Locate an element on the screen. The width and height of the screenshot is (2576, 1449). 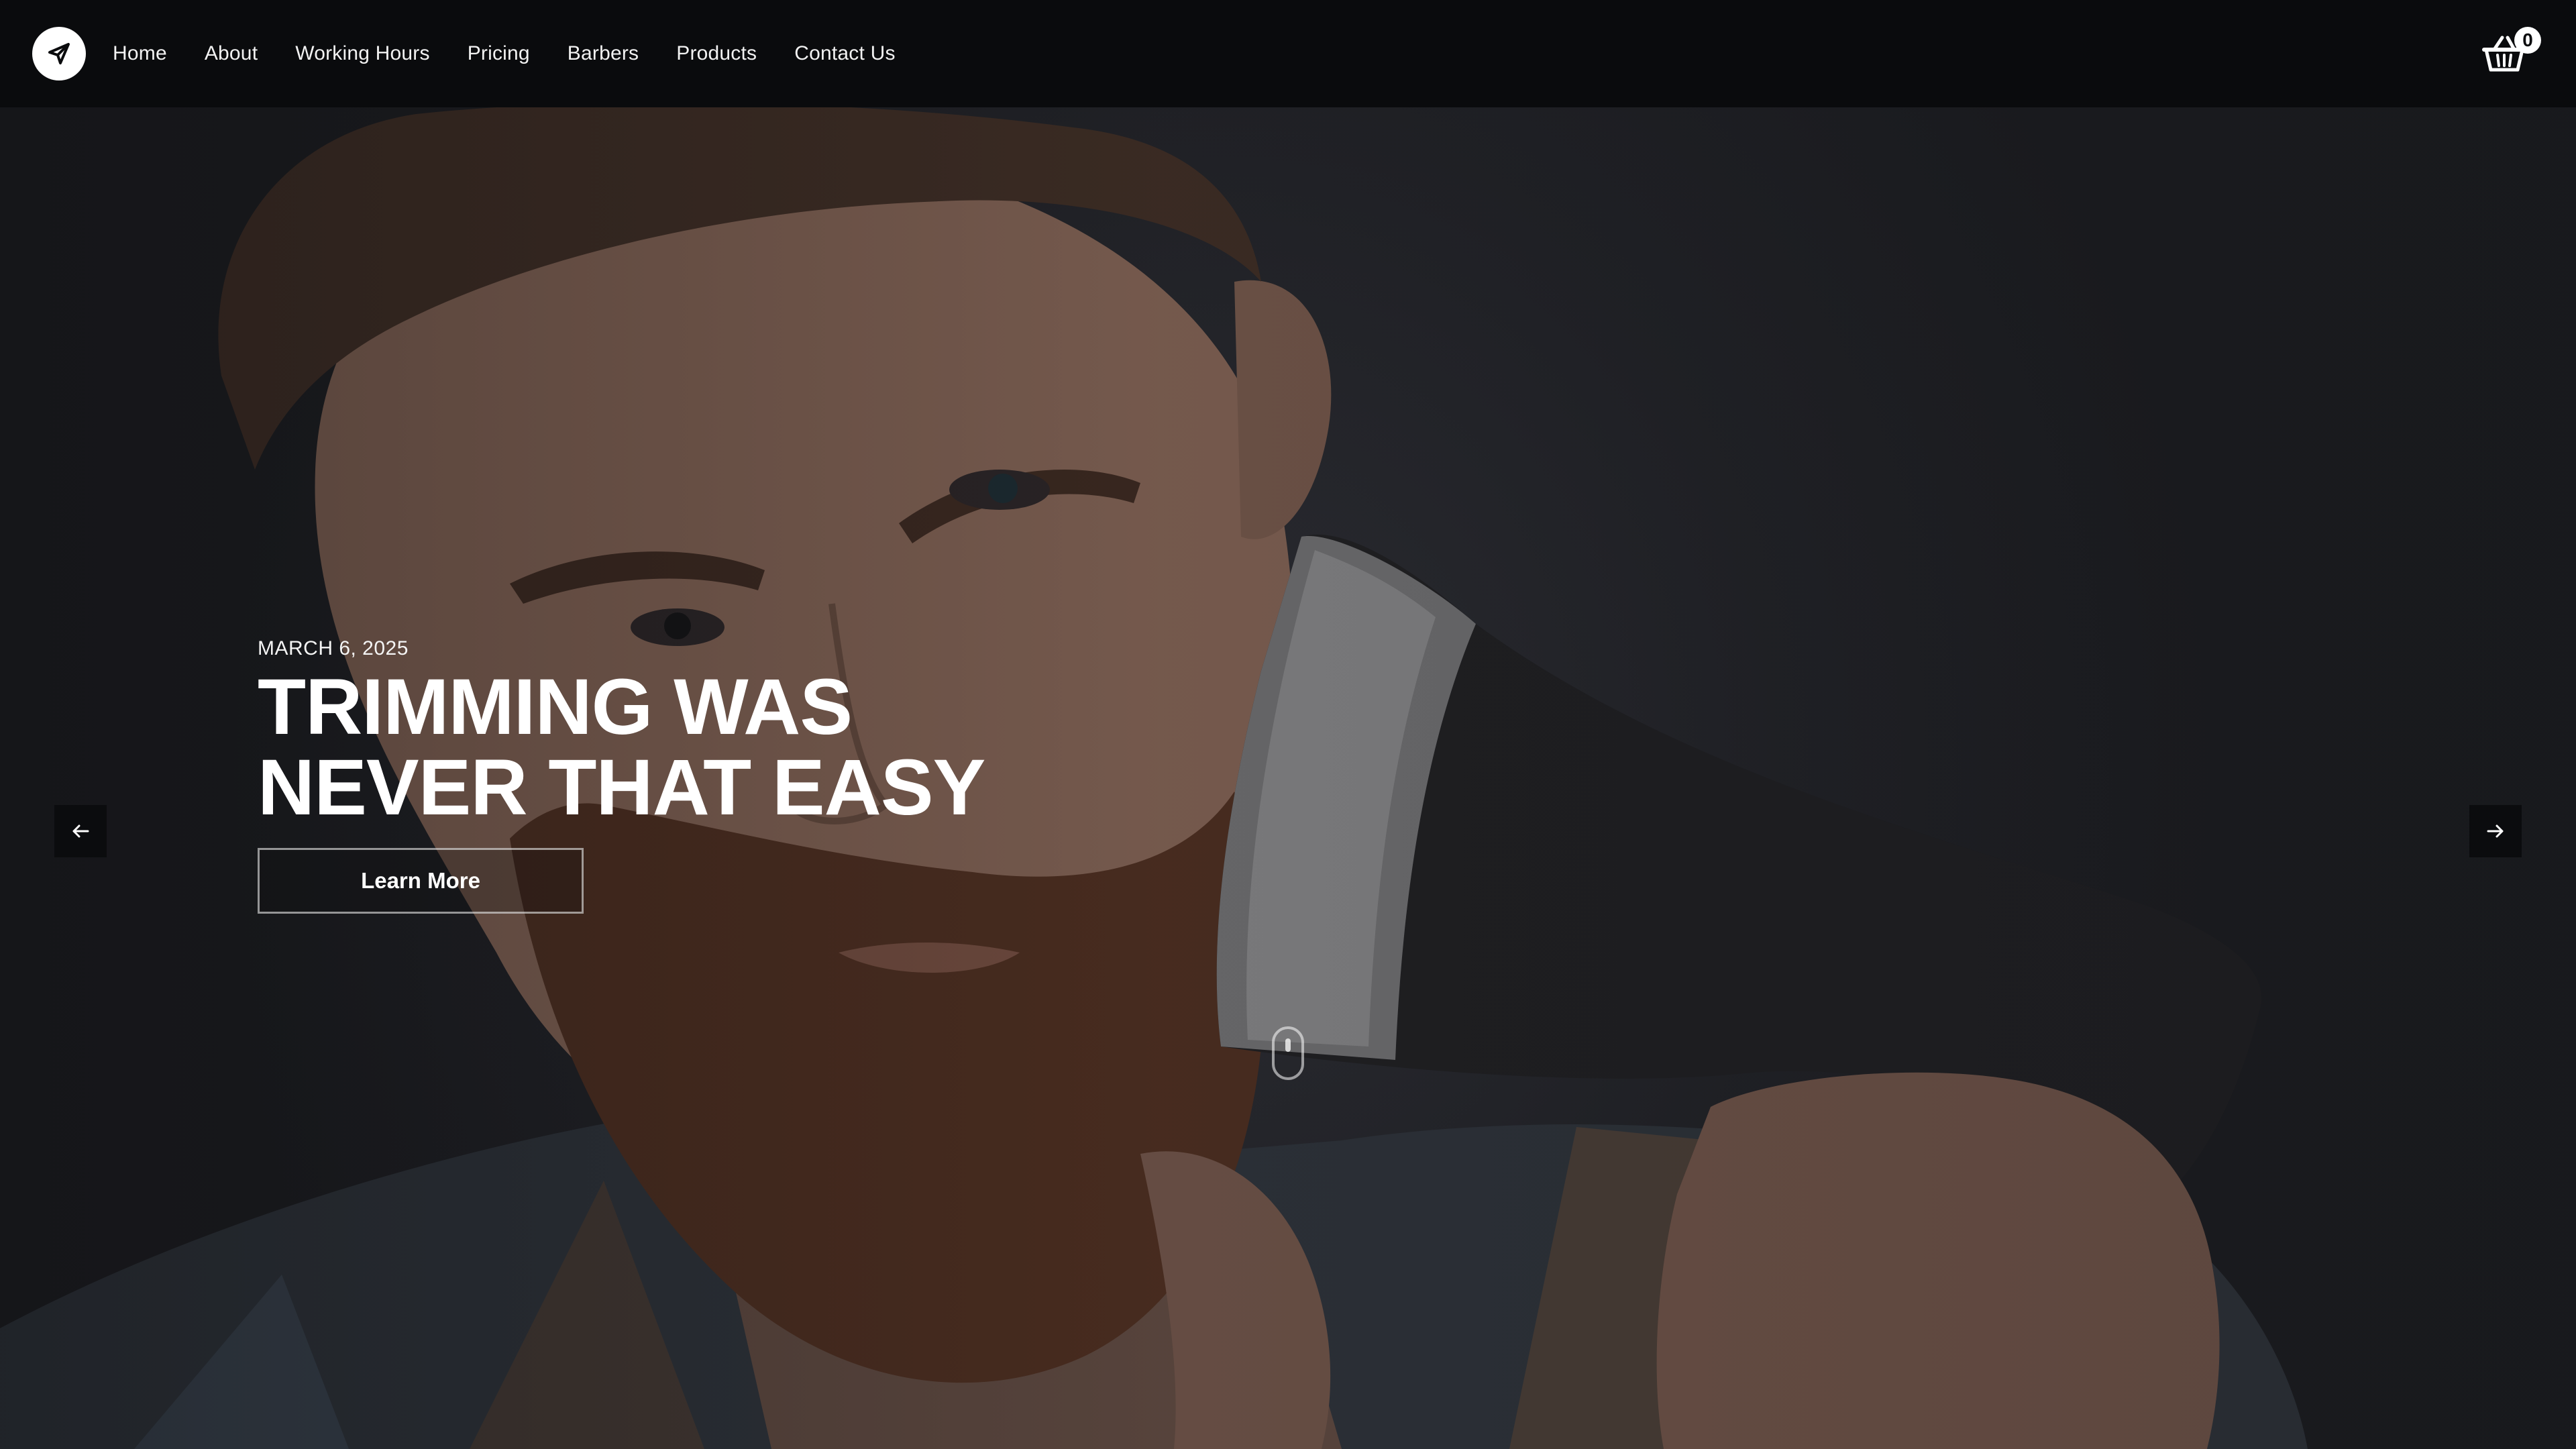
scroll-wheel is located at coordinates (1288, 1045).